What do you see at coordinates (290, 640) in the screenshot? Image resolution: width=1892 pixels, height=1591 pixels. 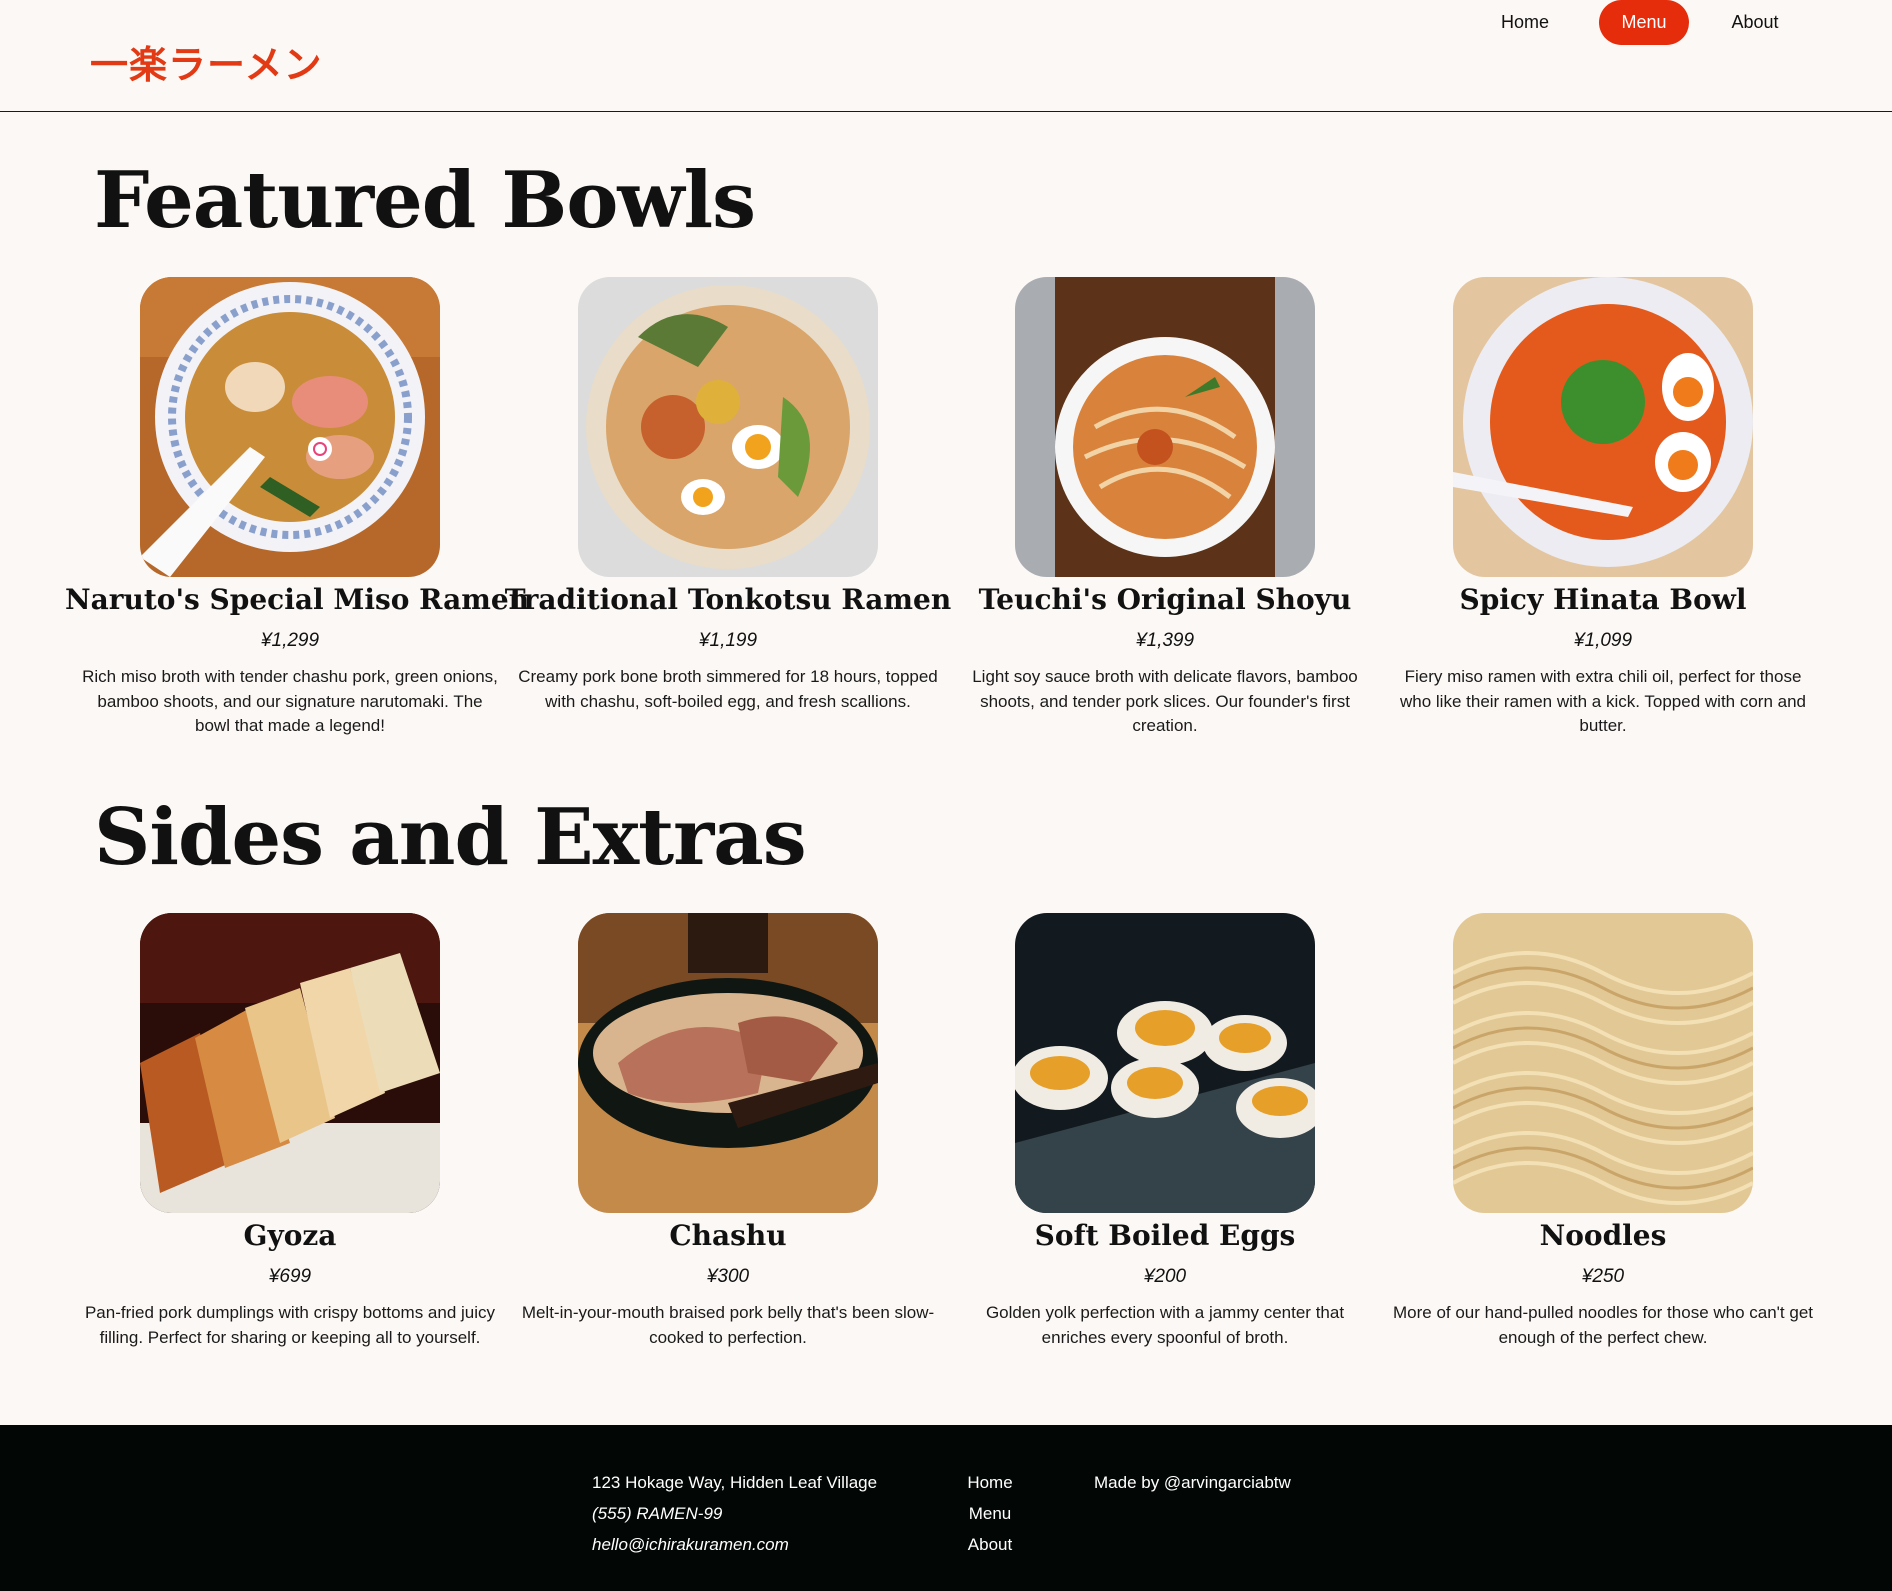 I see `item-price: ¥1,299` at bounding box center [290, 640].